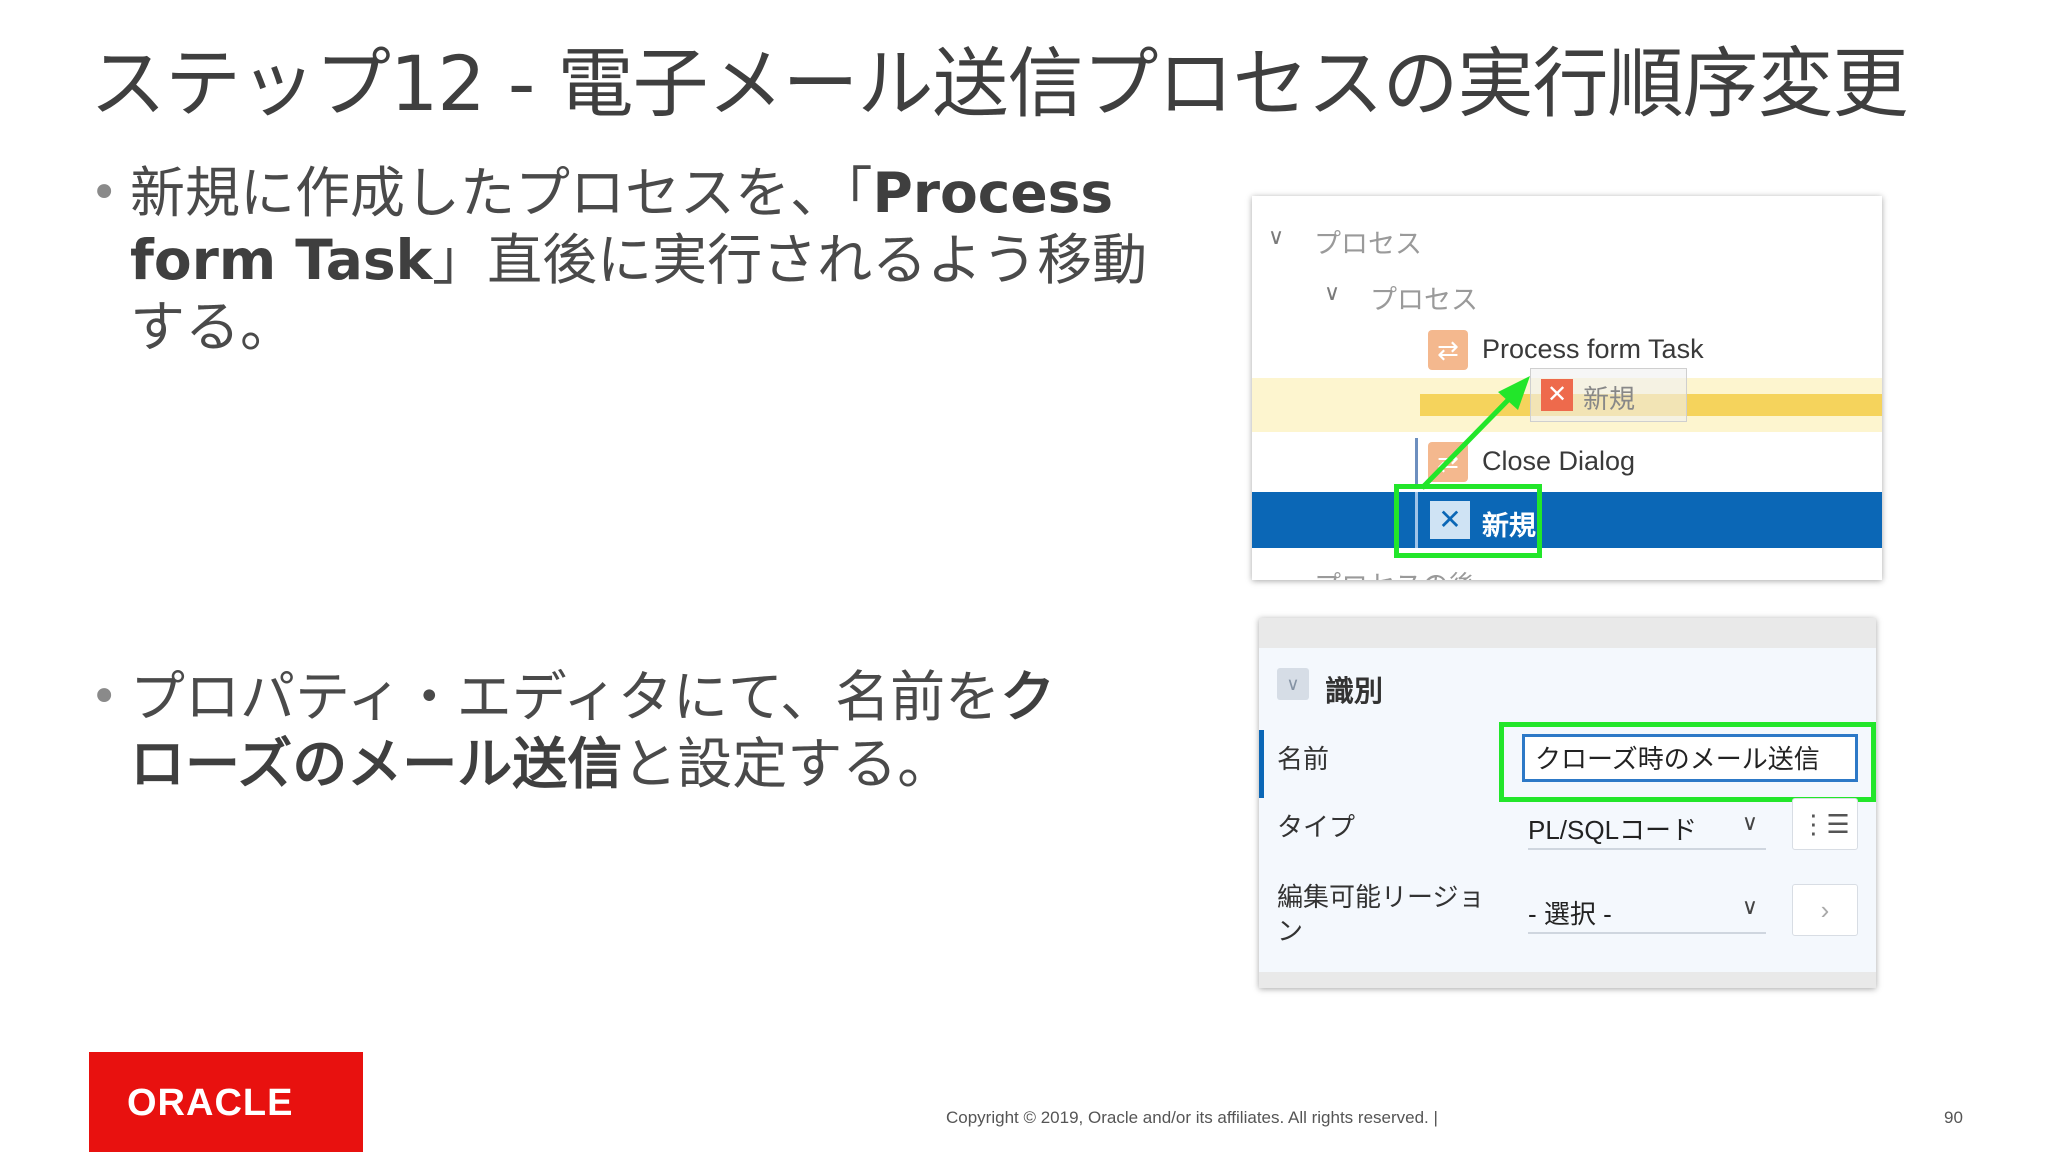  What do you see at coordinates (1825, 824) in the screenshot?
I see `list-icon: ⋮☰` at bounding box center [1825, 824].